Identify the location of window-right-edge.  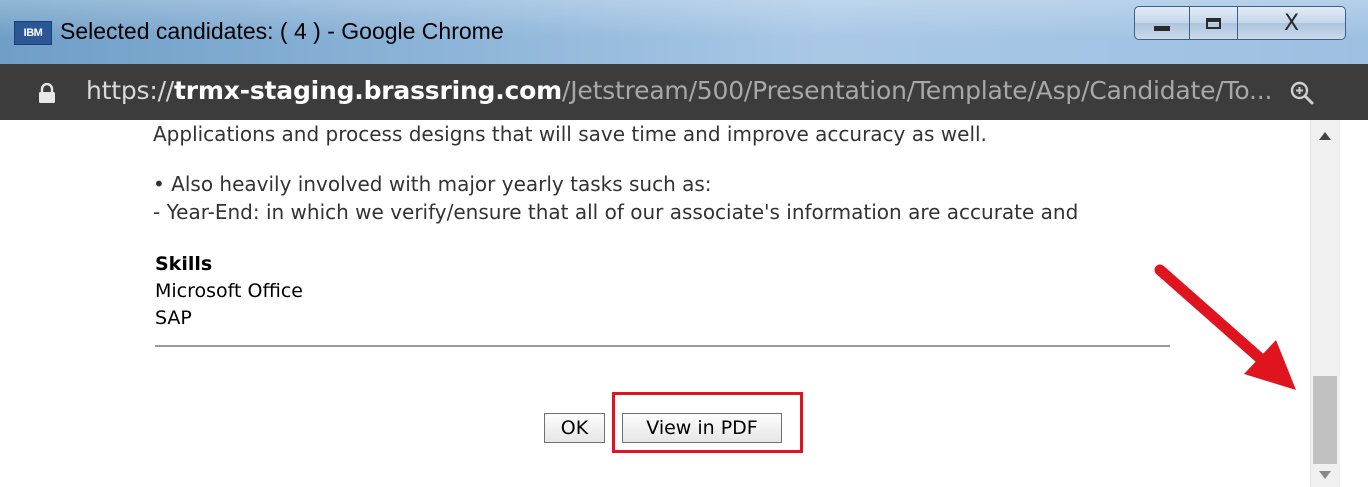
(1354, 303).